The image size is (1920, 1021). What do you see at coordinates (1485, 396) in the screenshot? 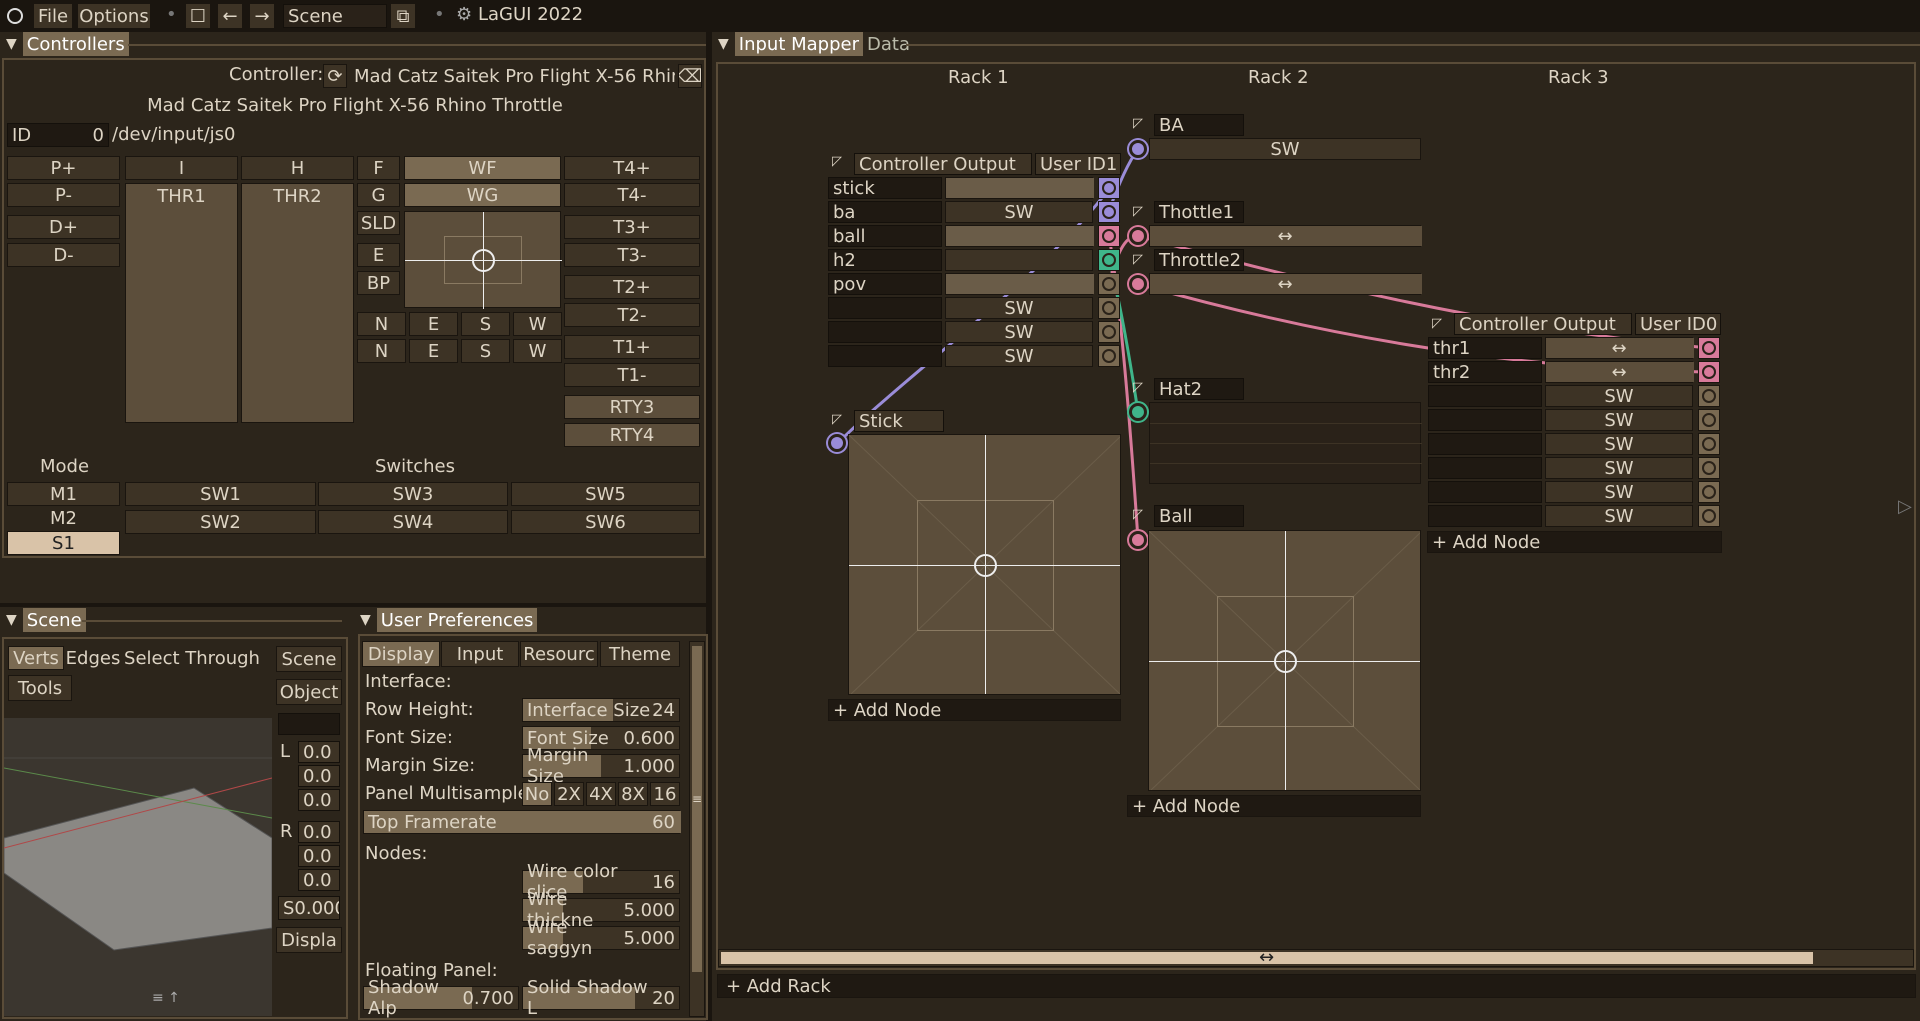
I see `rack3-row-empty1` at bounding box center [1485, 396].